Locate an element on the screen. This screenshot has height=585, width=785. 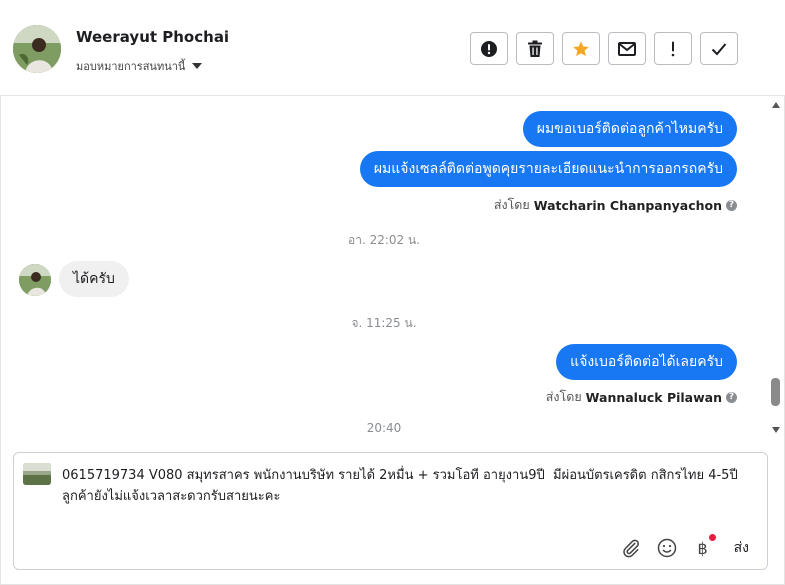
emoji-button is located at coordinates (667, 548).